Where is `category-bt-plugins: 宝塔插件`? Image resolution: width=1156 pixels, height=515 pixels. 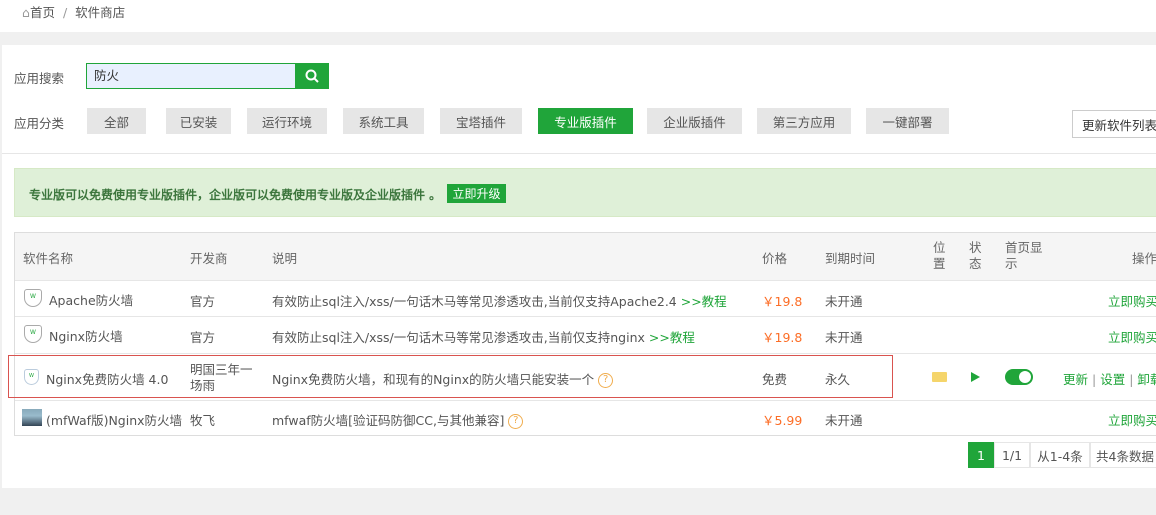 category-bt-plugins: 宝塔插件 is located at coordinates (481, 121).